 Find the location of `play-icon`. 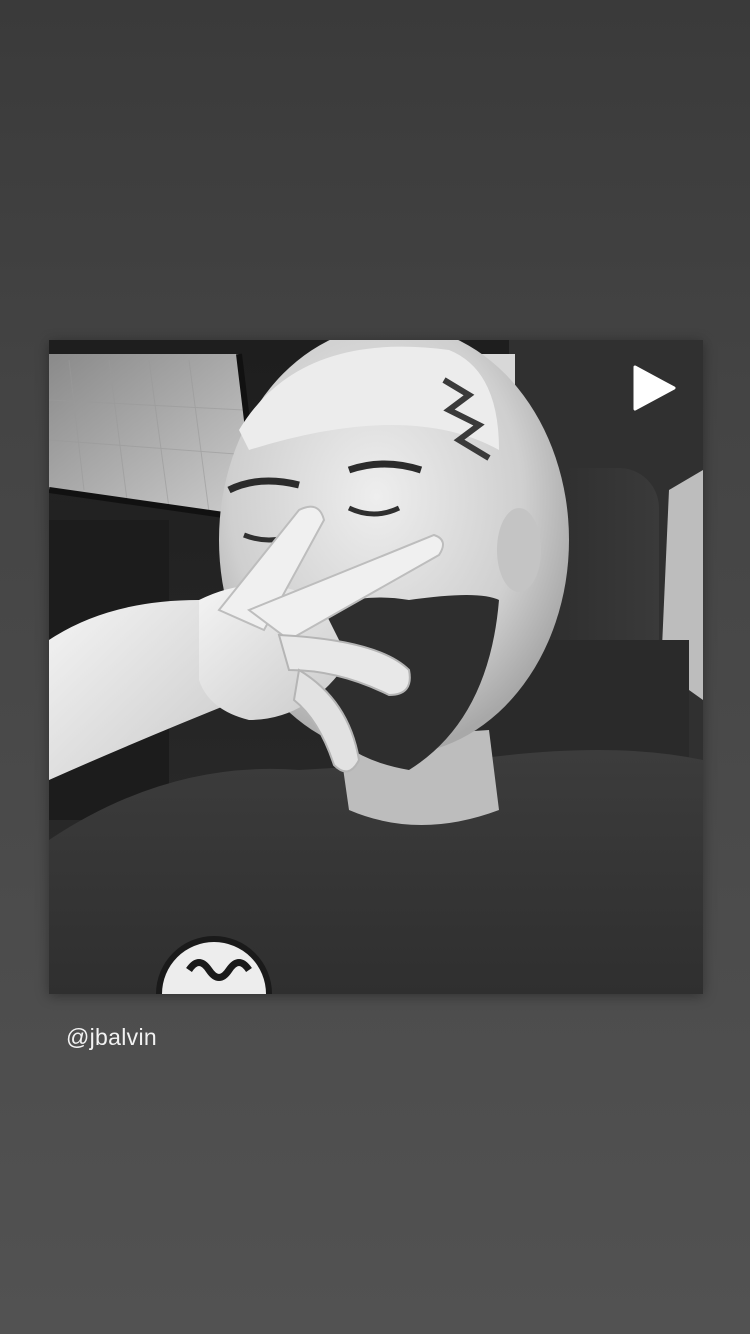

play-icon is located at coordinates (654, 388).